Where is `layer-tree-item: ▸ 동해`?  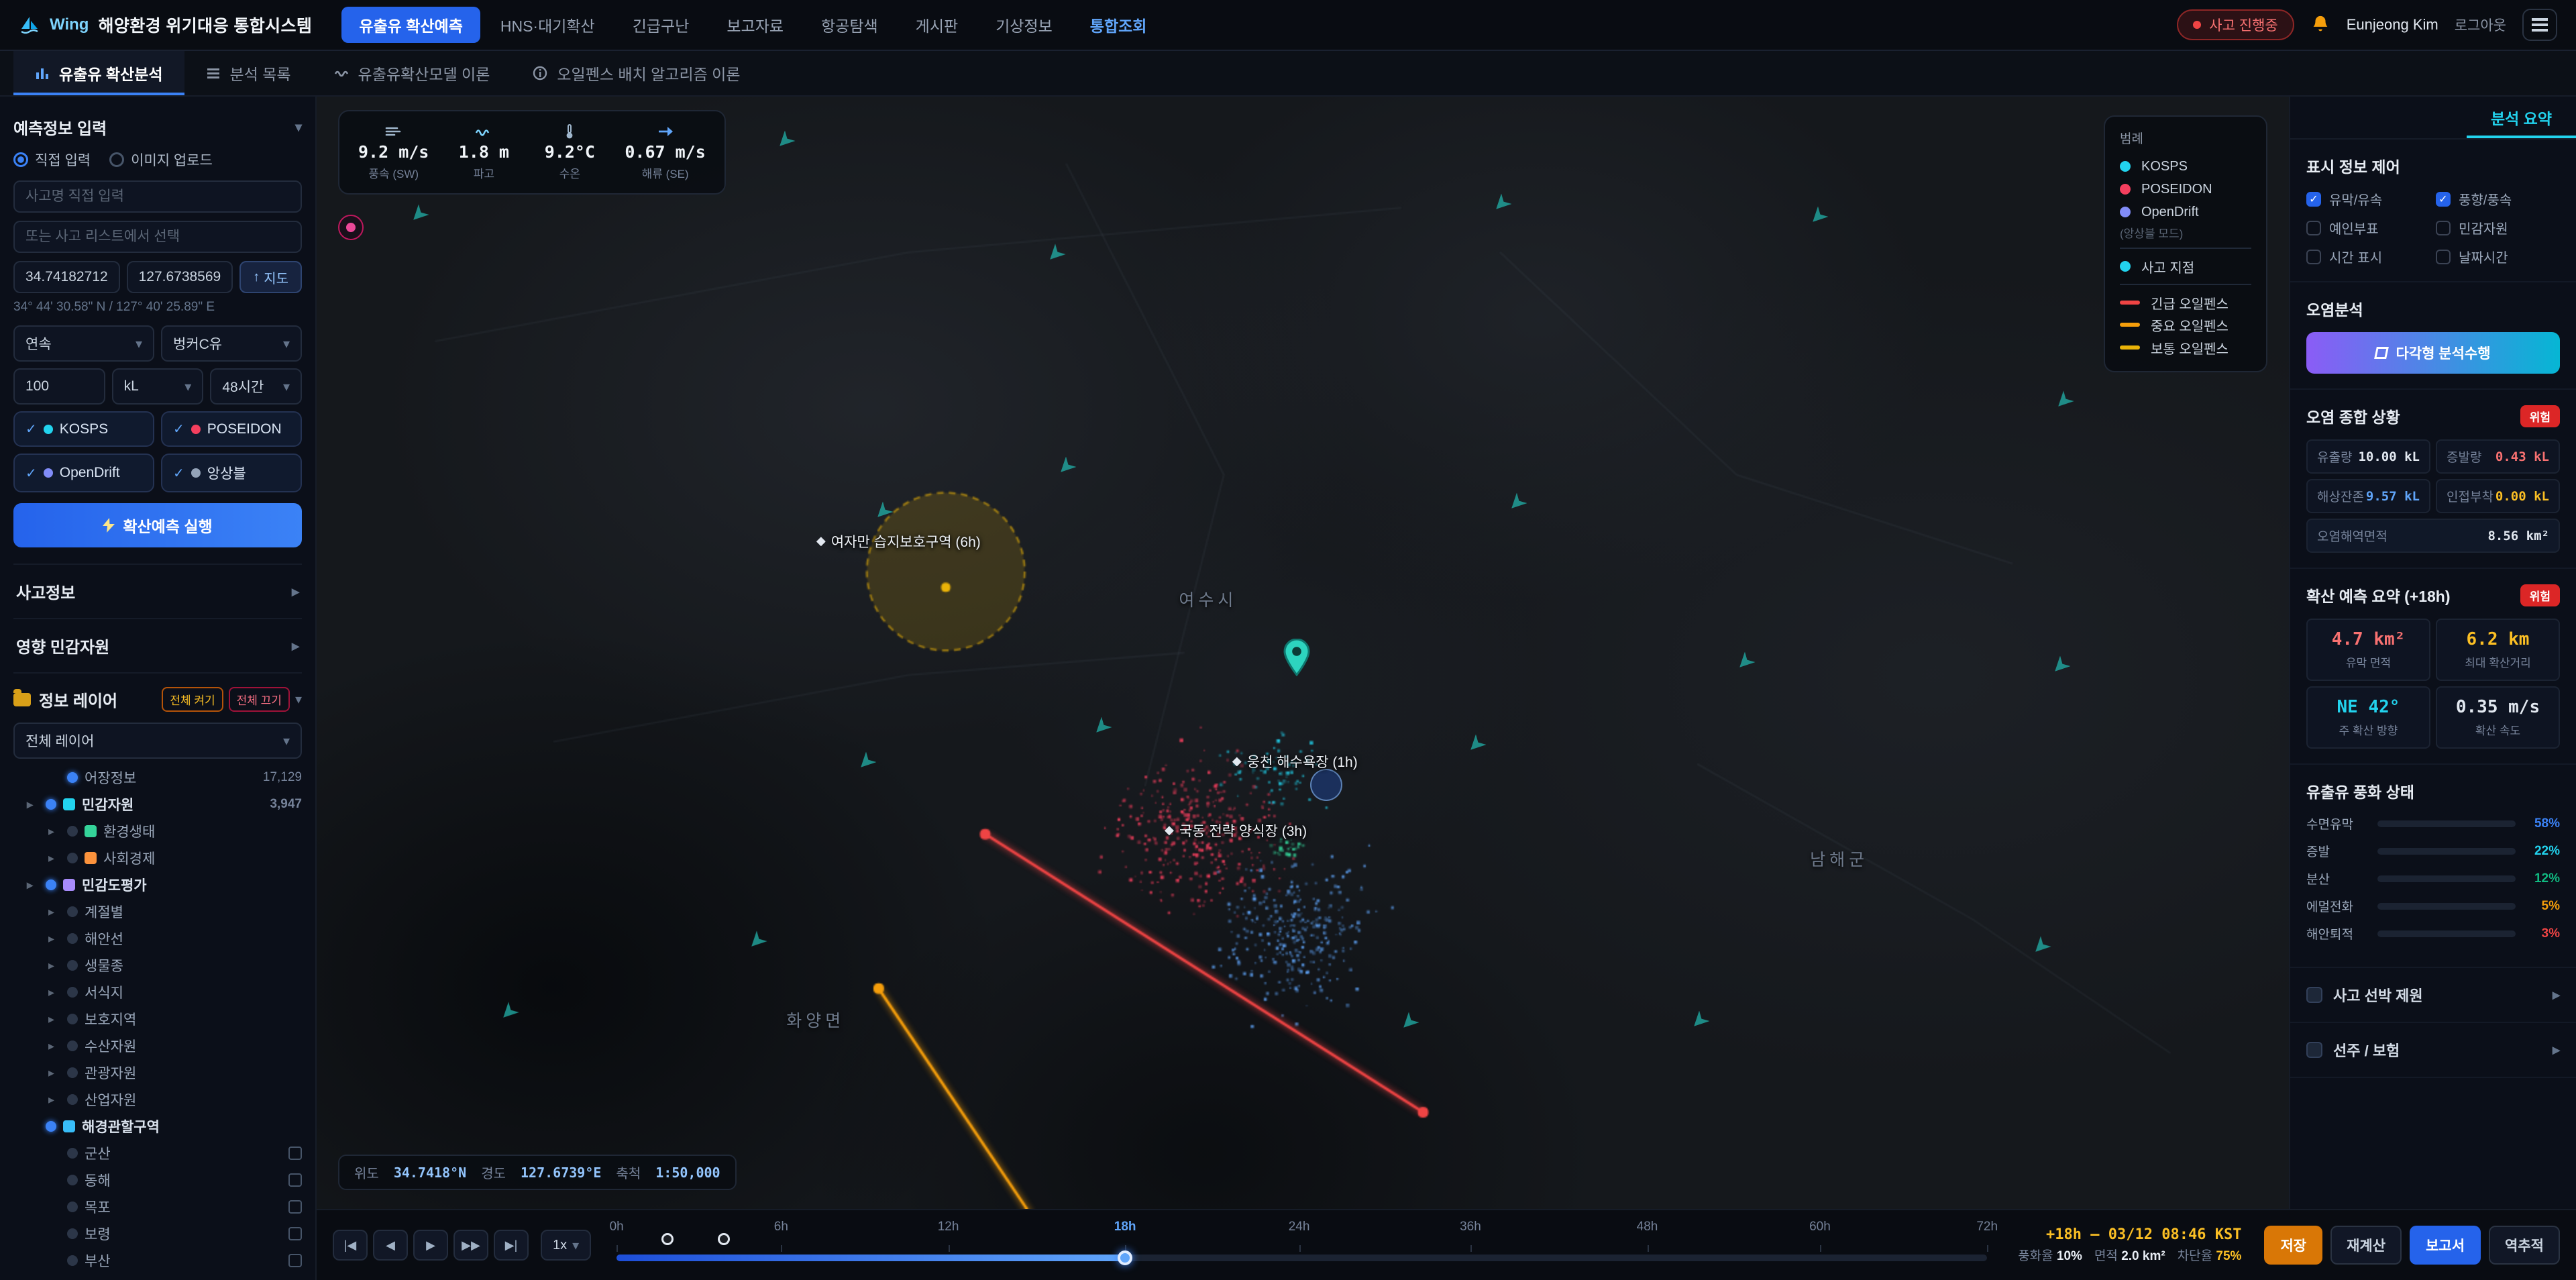 layer-tree-item: ▸ 동해 is located at coordinates (157, 1180).